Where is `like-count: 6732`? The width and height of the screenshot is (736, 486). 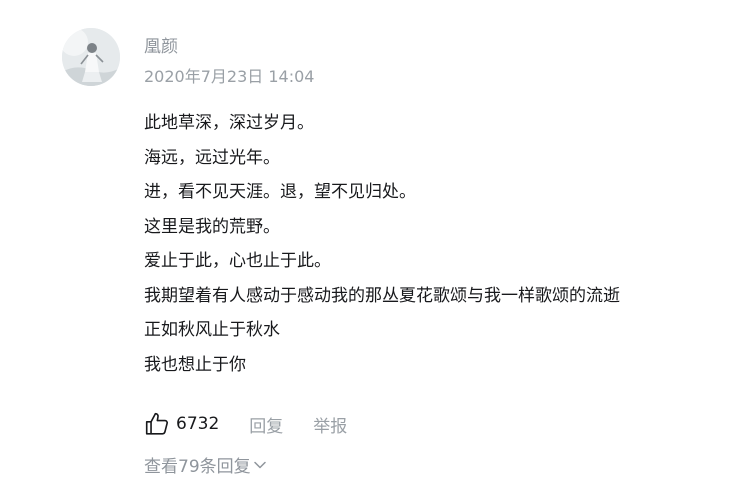
like-count: 6732 is located at coordinates (198, 424).